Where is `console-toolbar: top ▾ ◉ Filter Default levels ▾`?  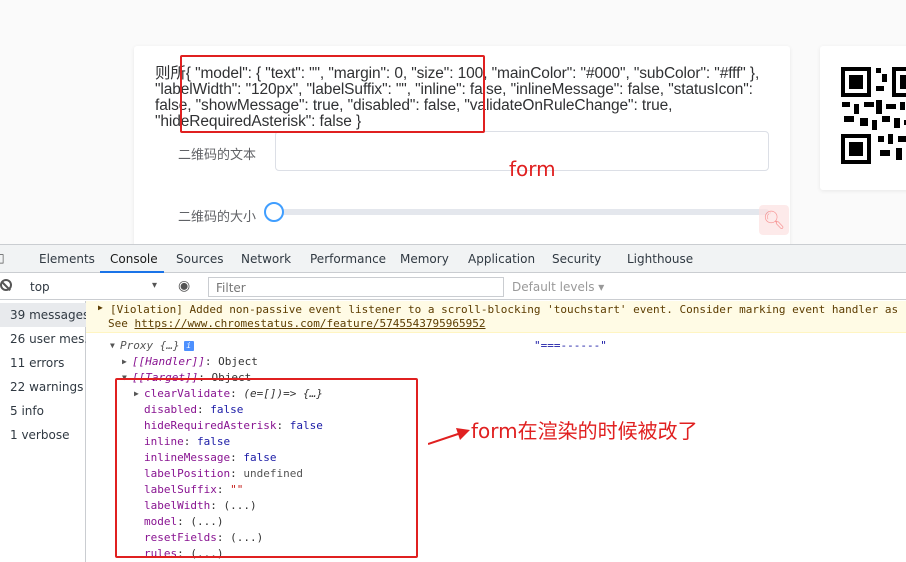 console-toolbar: top ▾ ◉ Filter Default levels ▾ is located at coordinates (453, 287).